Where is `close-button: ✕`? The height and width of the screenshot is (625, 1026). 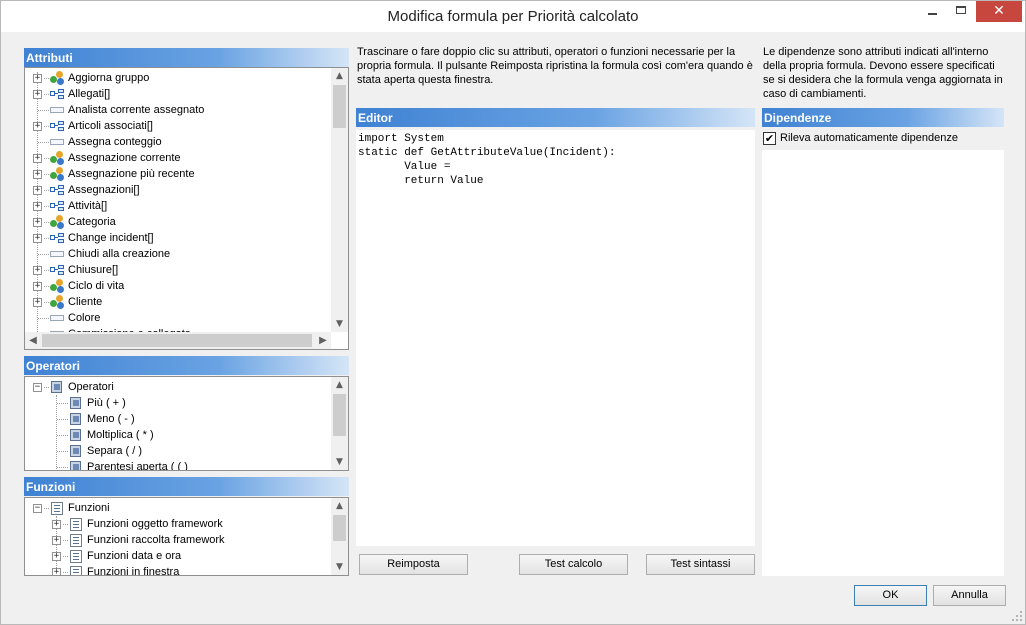 close-button: ✕ is located at coordinates (999, 11).